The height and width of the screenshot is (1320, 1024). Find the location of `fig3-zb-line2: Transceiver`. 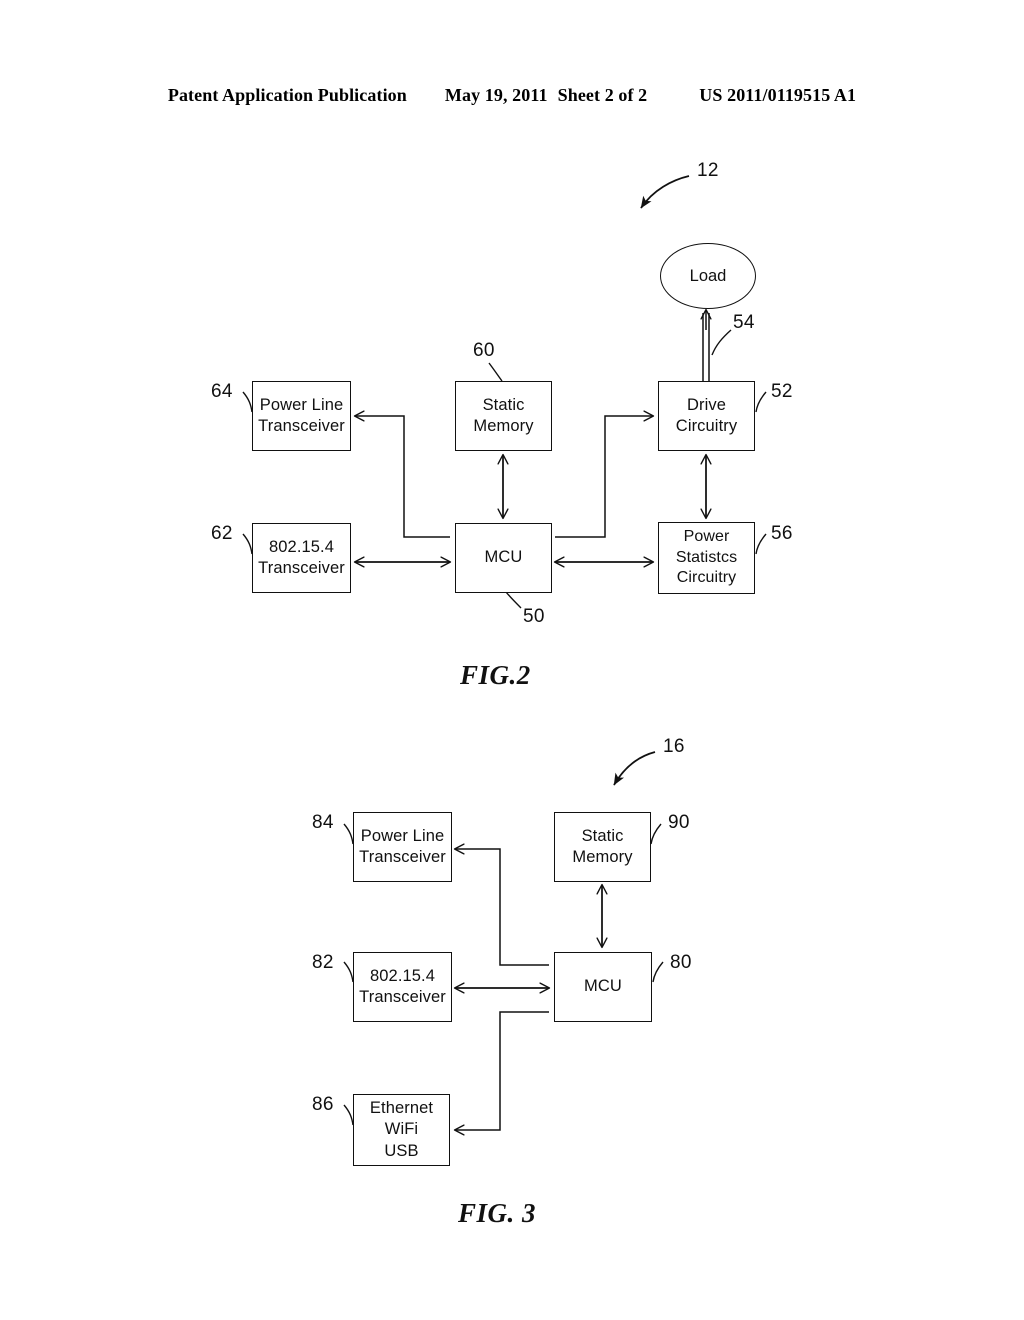

fig3-zb-line2: Transceiver is located at coordinates (402, 997).